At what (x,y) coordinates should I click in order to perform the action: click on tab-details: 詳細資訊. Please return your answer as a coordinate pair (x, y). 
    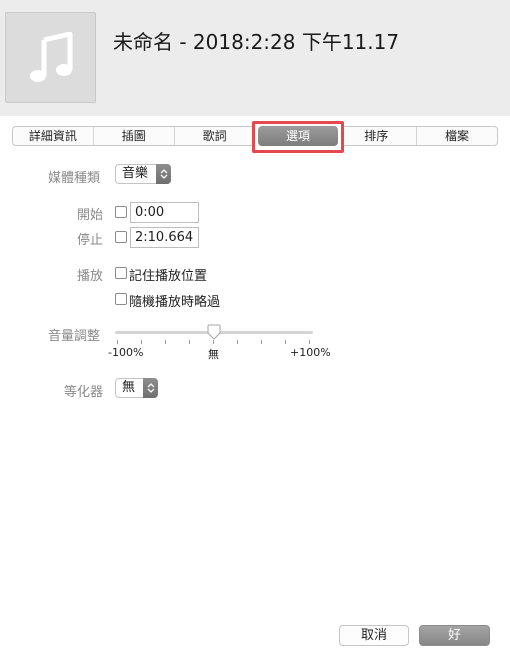
    Looking at the image, I should click on (53, 136).